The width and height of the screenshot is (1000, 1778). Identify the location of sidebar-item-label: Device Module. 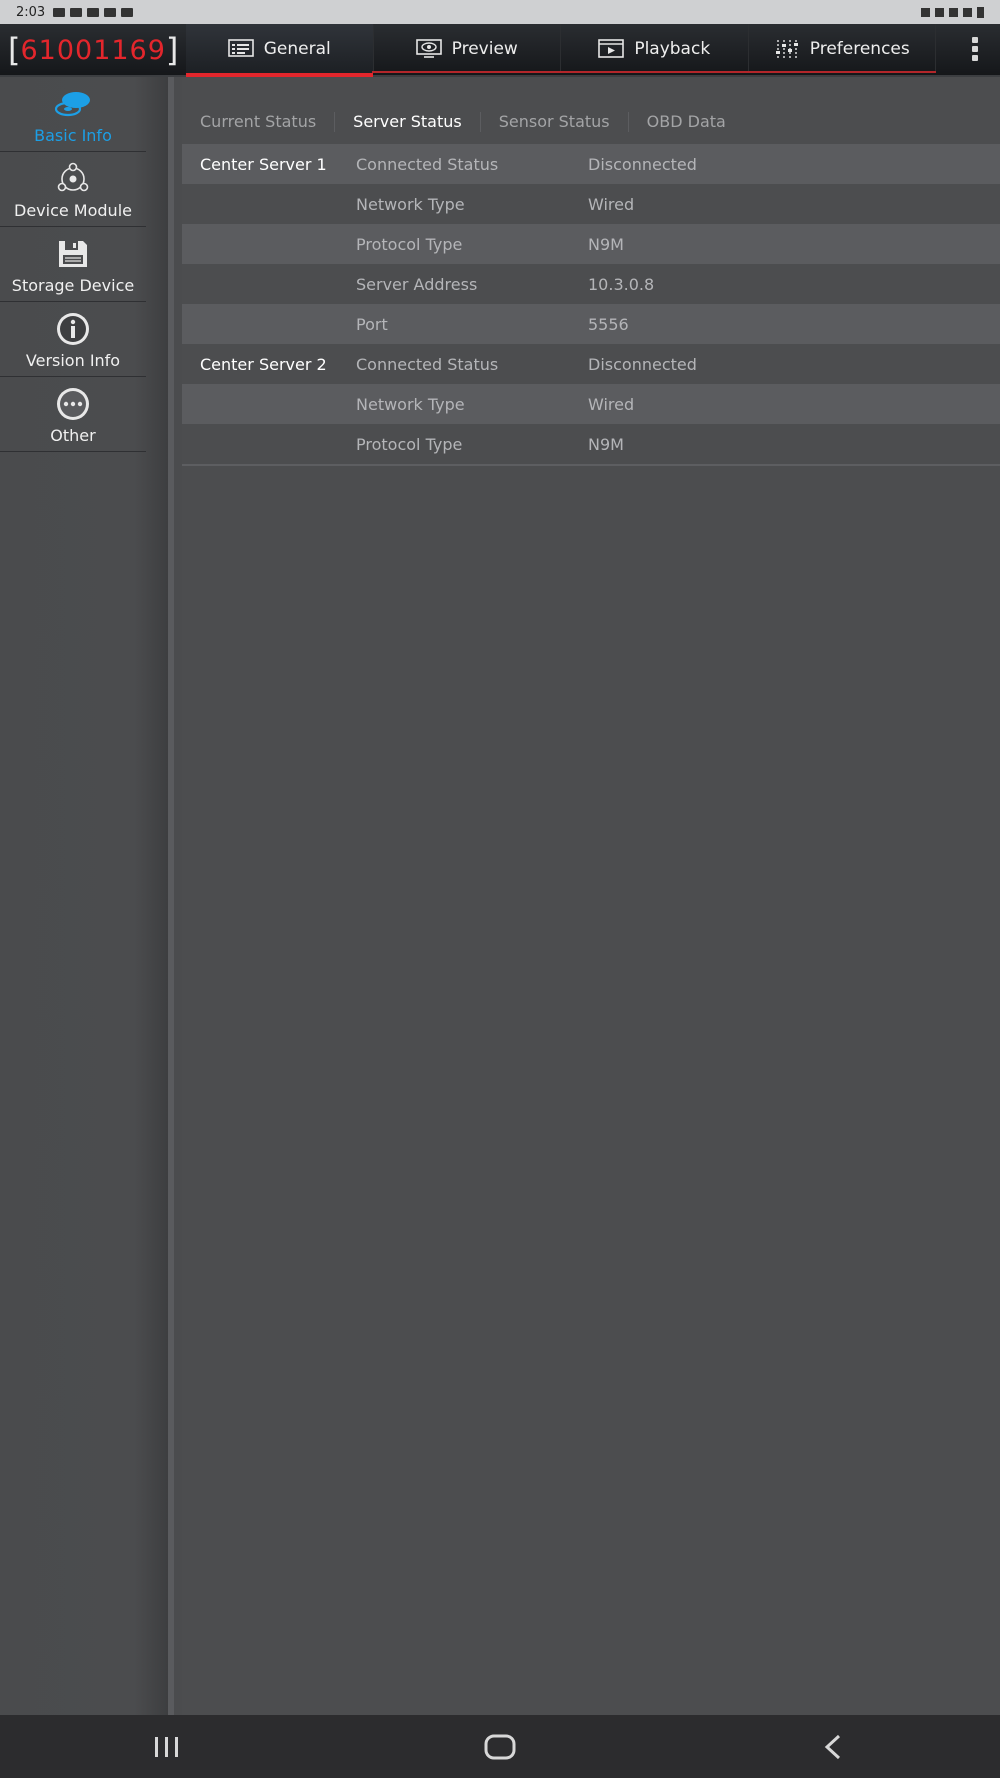
(73, 210).